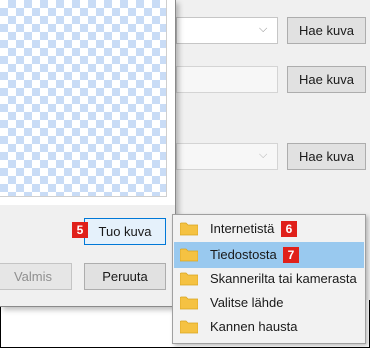  What do you see at coordinates (243, 254) in the screenshot?
I see `menu-item-label: Tiedostosta` at bounding box center [243, 254].